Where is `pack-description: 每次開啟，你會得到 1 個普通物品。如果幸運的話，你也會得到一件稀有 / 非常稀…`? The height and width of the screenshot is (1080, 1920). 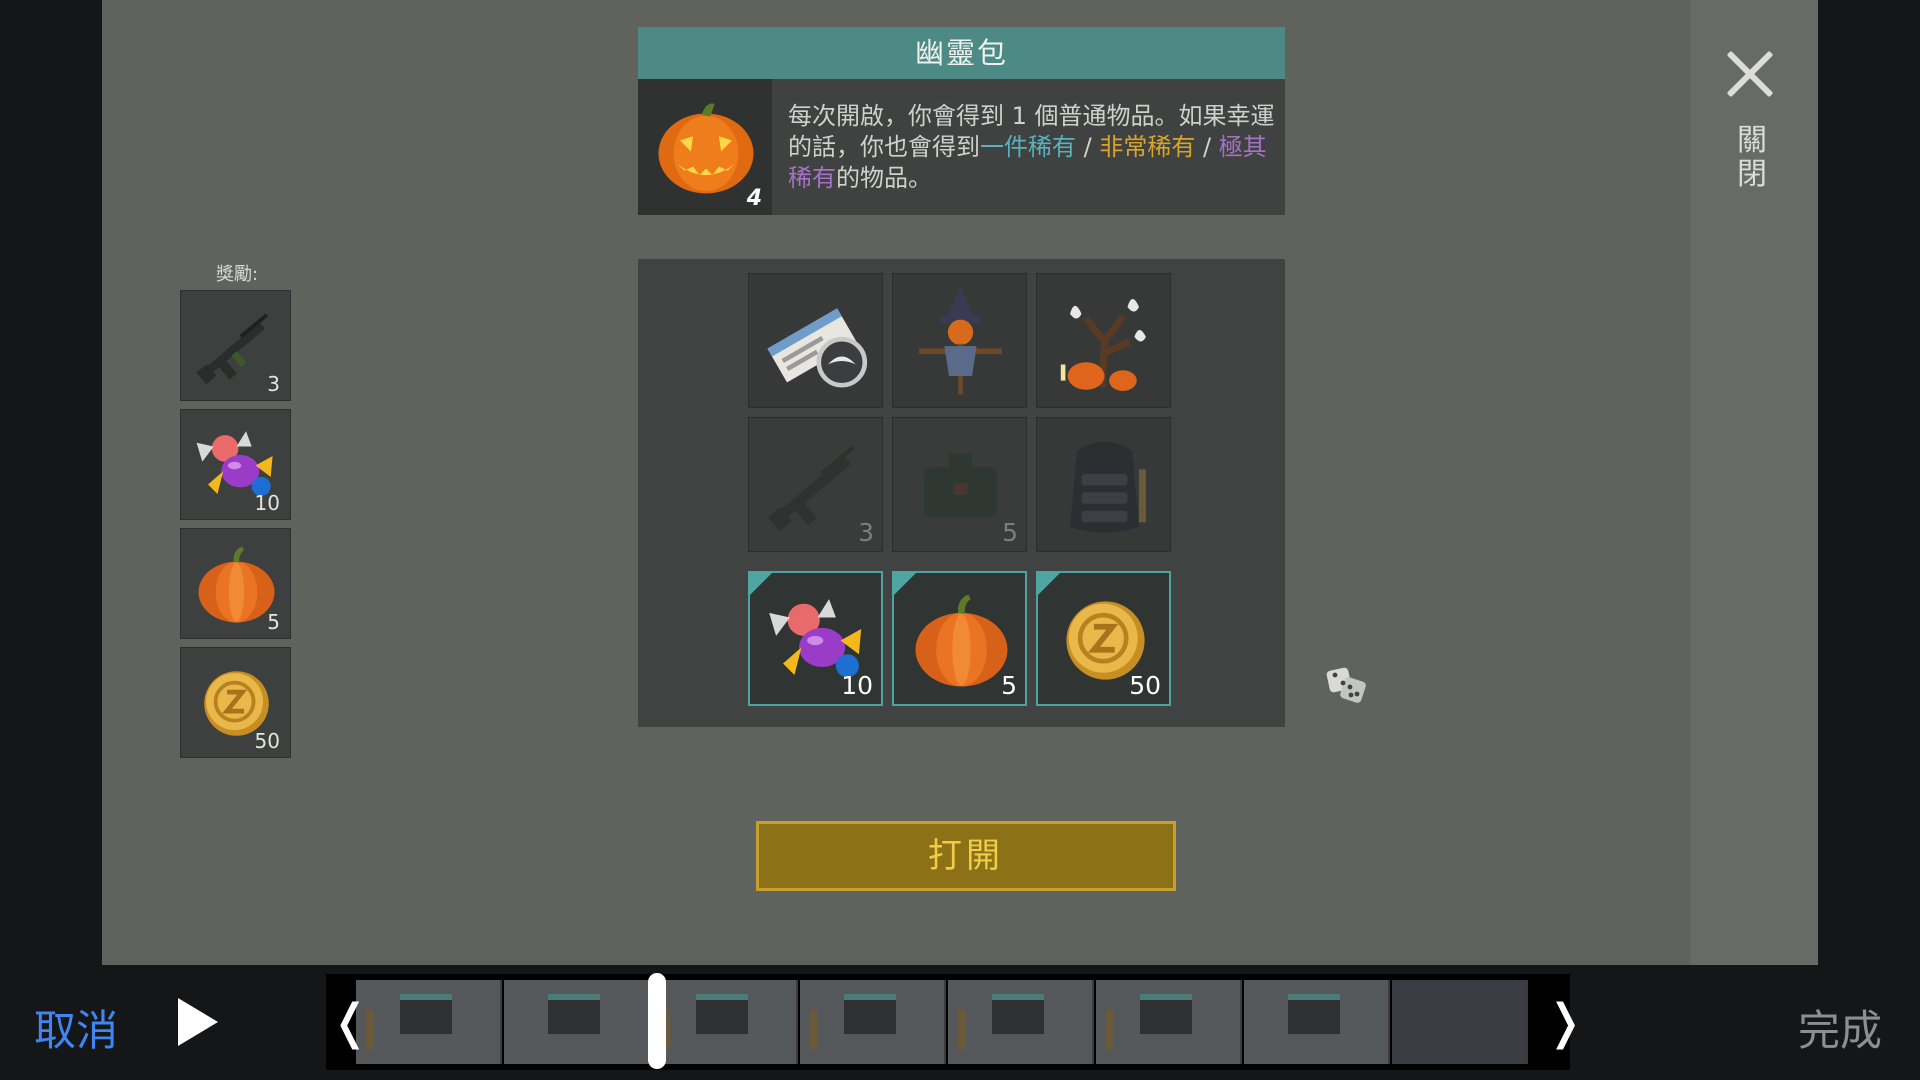
pack-description: 每次開啟，你會得到 1 個普通物品。如果幸運的話，你也會得到一件稀有 / 非常稀… is located at coordinates (1033, 147).